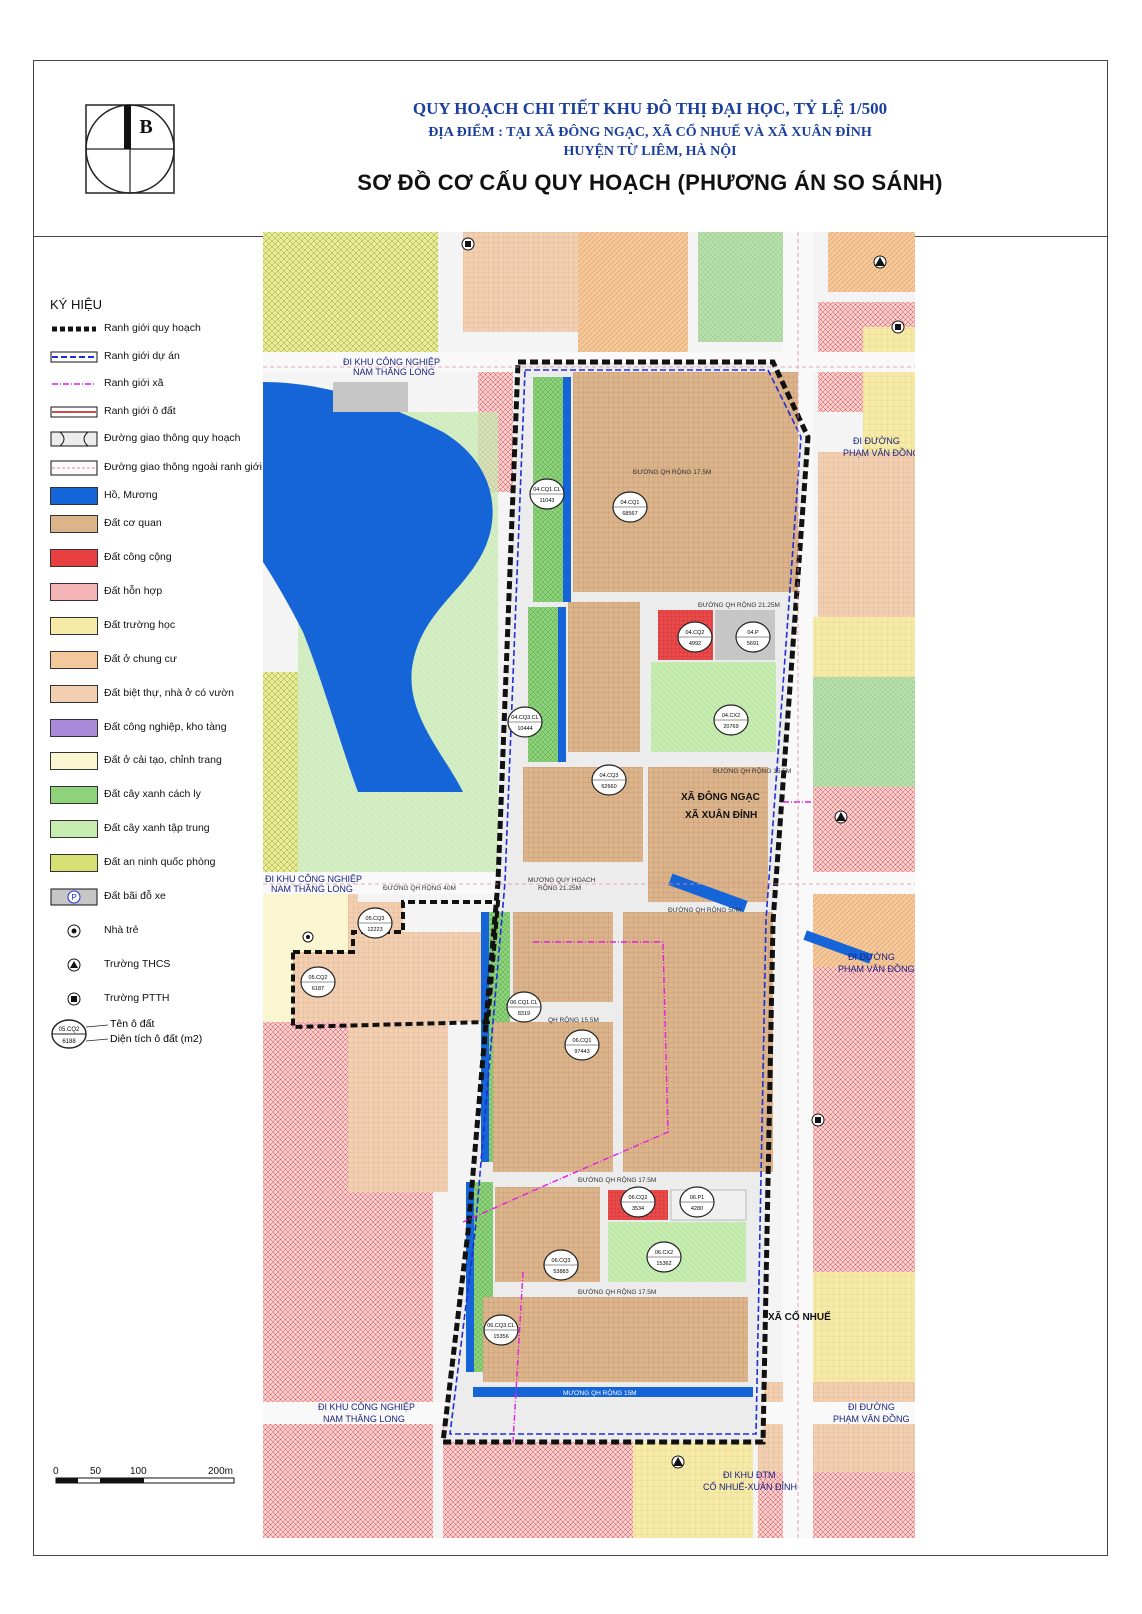 The height and width of the screenshot is (1614, 1142). I want to click on legend-item-boundary-planning: Ranh giới quy hoạch, so click(155, 330).